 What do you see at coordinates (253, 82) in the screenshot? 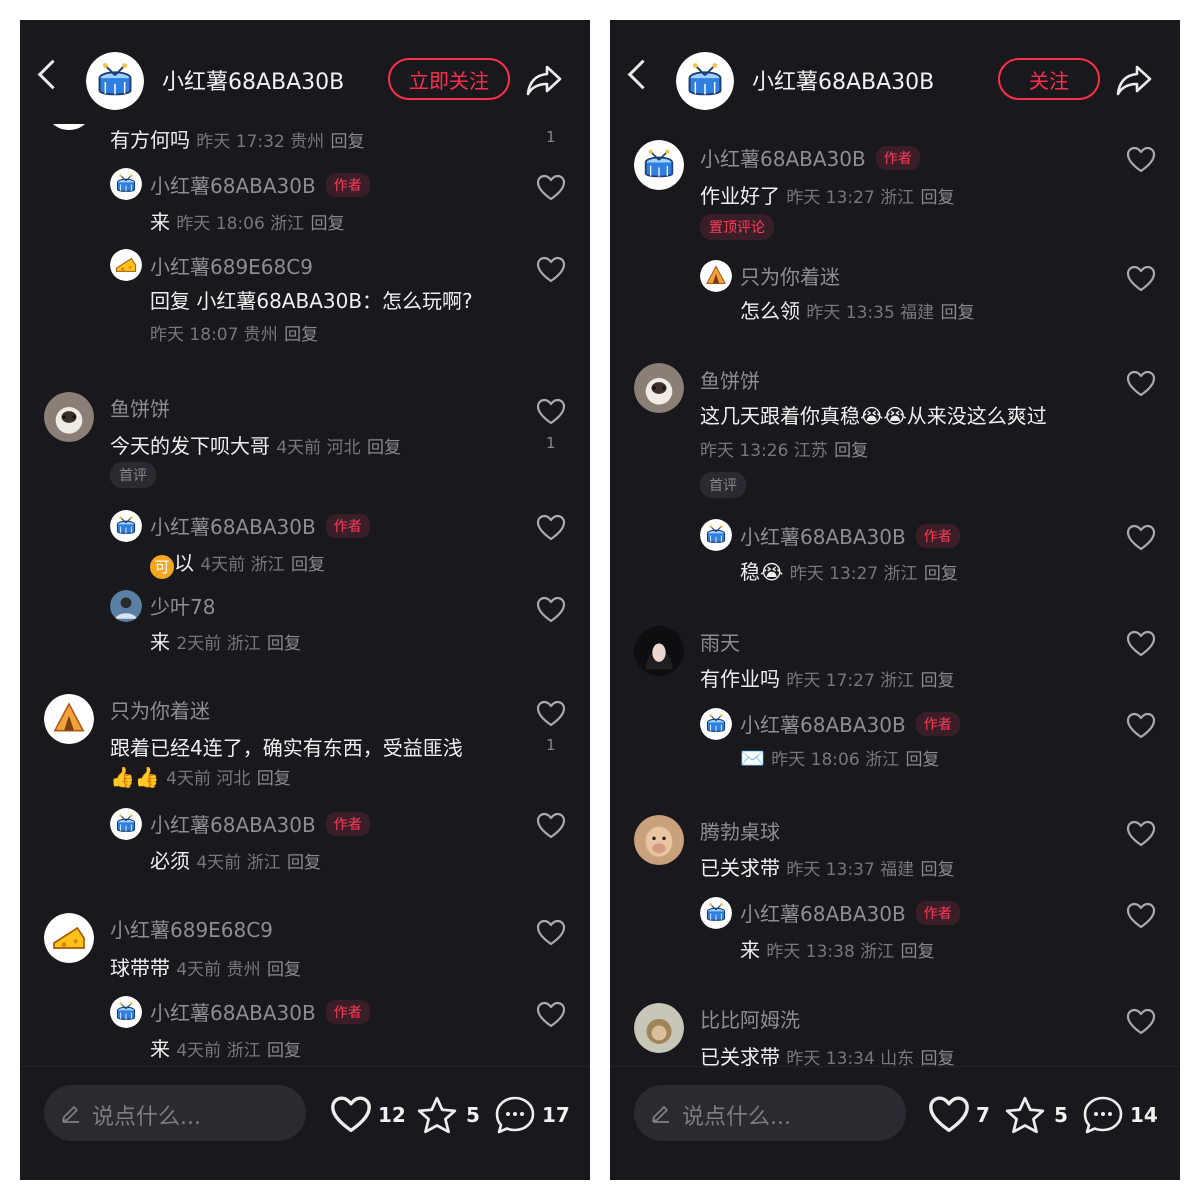
I see `author-name: 小红薯68ABA30B` at bounding box center [253, 82].